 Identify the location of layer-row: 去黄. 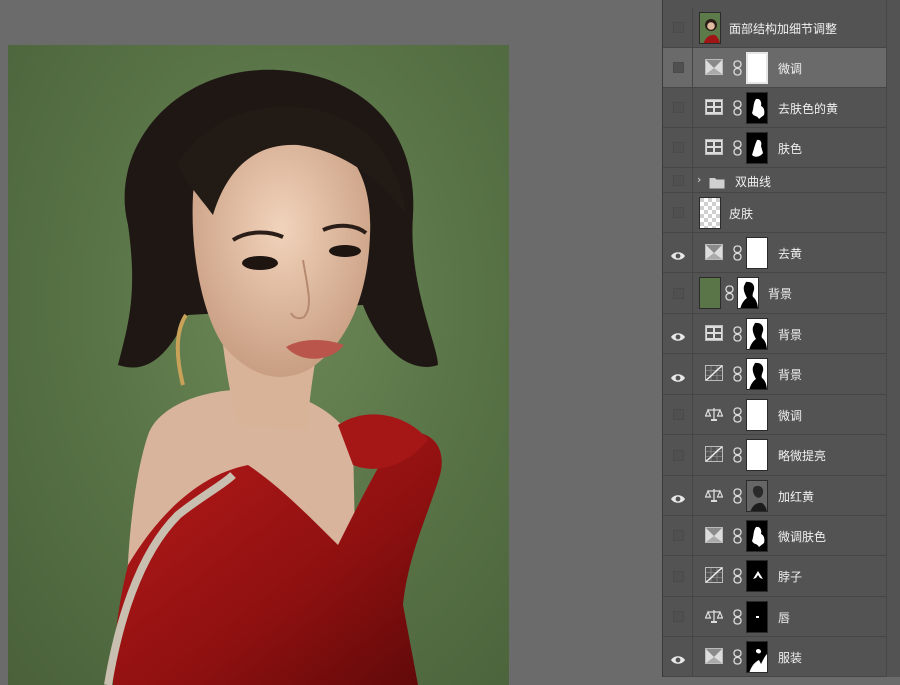
(774, 253).